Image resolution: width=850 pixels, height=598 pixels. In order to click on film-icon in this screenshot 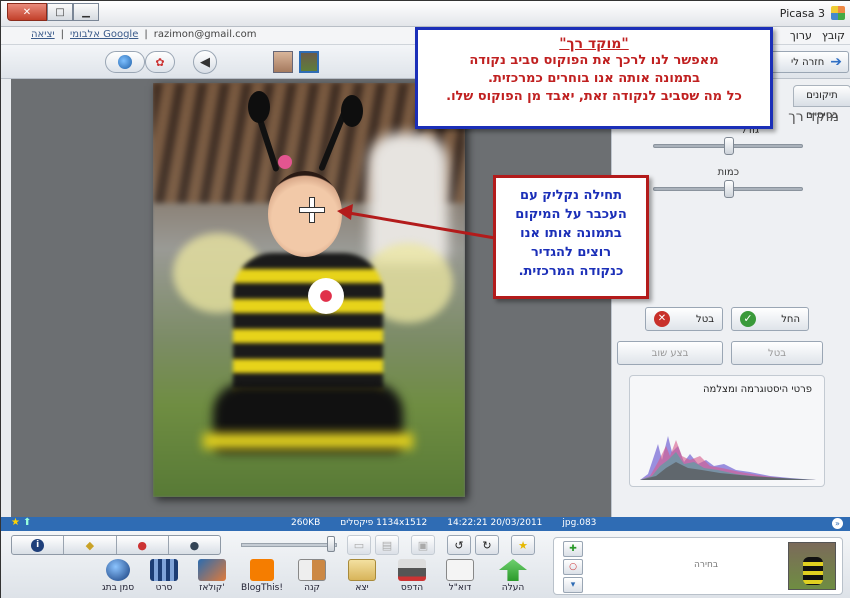, I will do `click(164, 570)`.